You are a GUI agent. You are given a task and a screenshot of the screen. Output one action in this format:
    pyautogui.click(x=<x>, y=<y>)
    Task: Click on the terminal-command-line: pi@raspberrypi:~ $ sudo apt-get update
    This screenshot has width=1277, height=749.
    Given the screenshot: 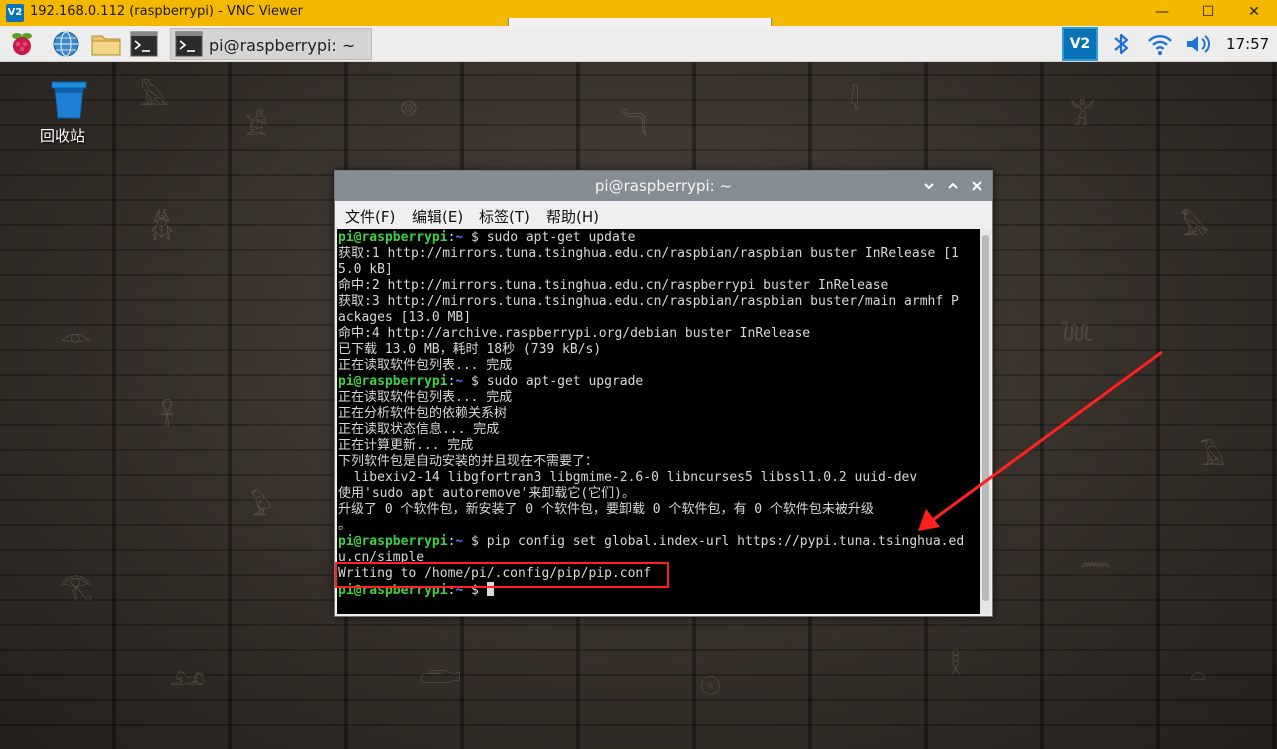 What is the action you would take?
    pyautogui.click(x=486, y=238)
    